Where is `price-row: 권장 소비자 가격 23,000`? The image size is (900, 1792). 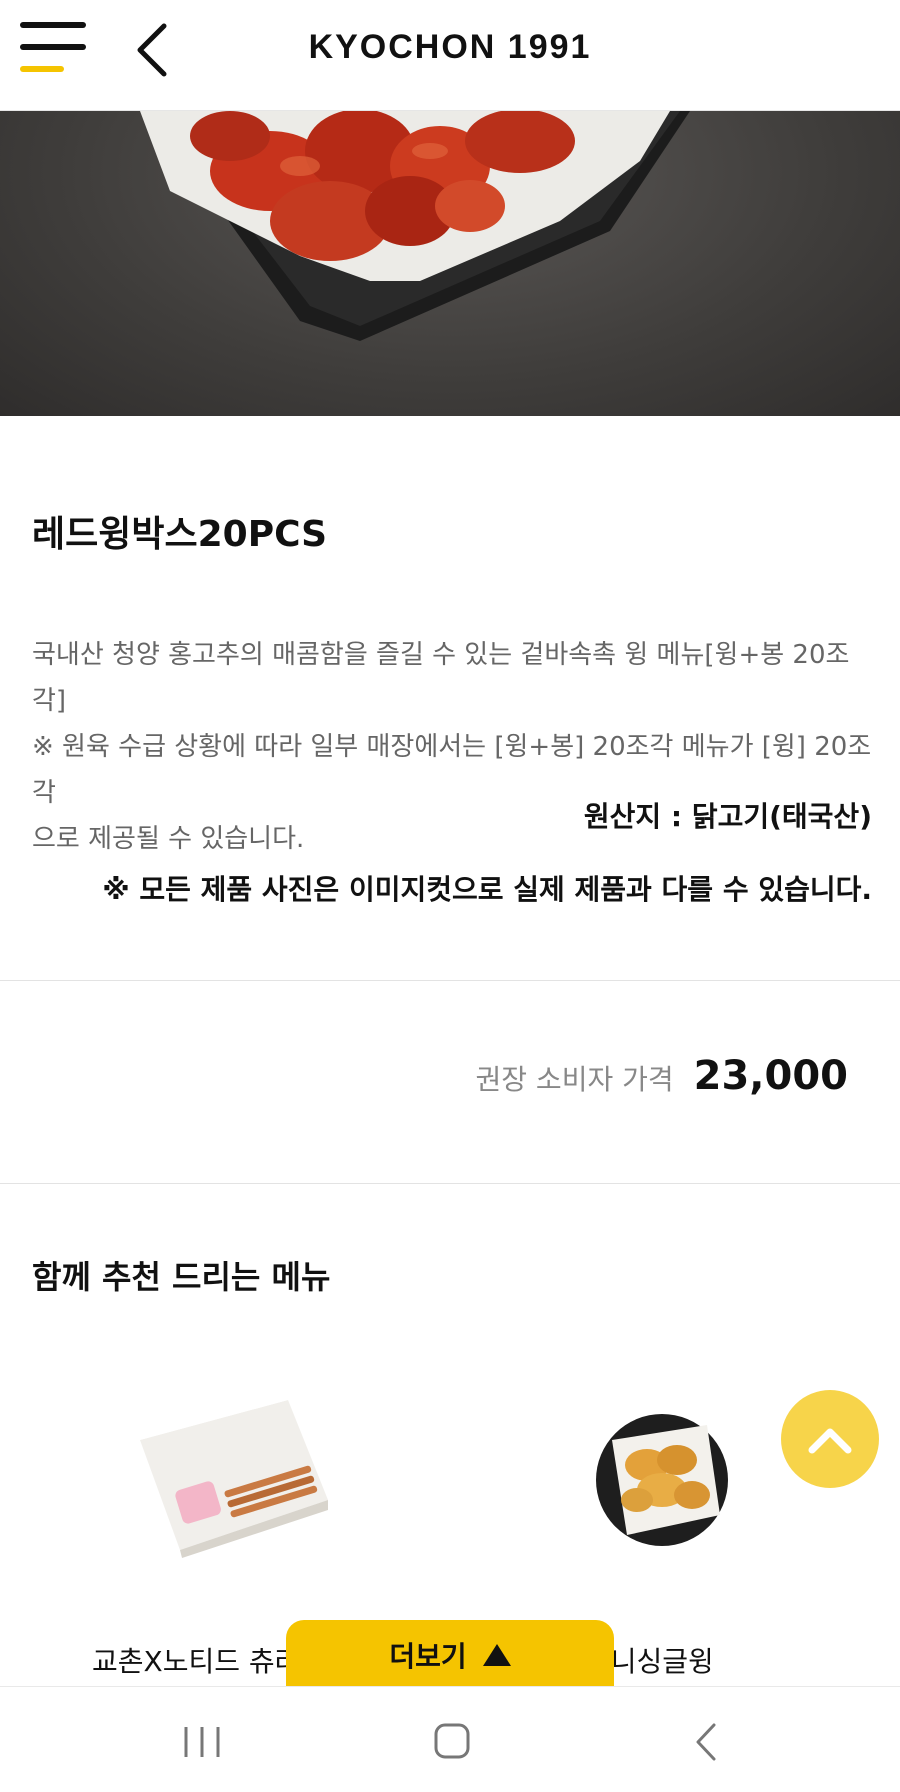 price-row: 권장 소비자 가격 23,000 is located at coordinates (662, 1076).